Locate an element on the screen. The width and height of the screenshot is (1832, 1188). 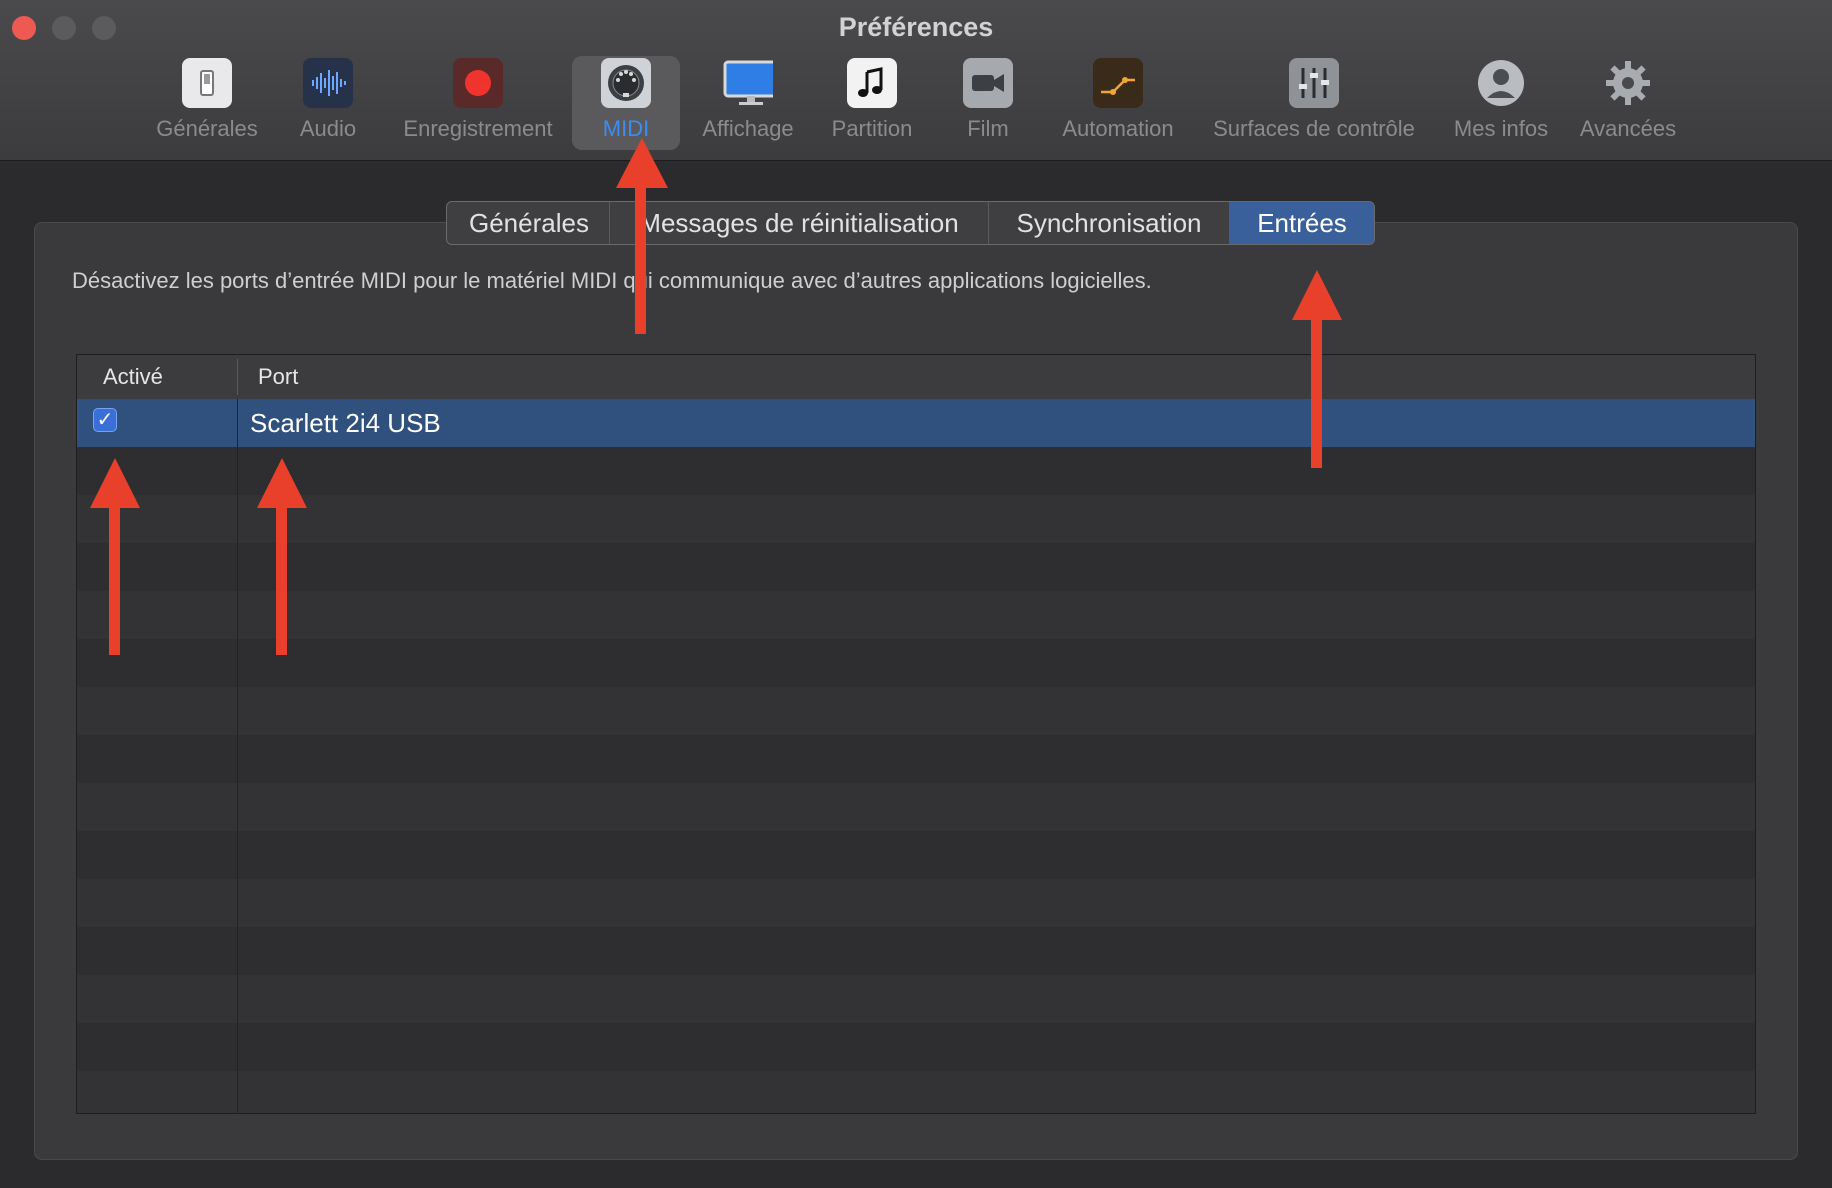
switch-icon is located at coordinates (207, 83).